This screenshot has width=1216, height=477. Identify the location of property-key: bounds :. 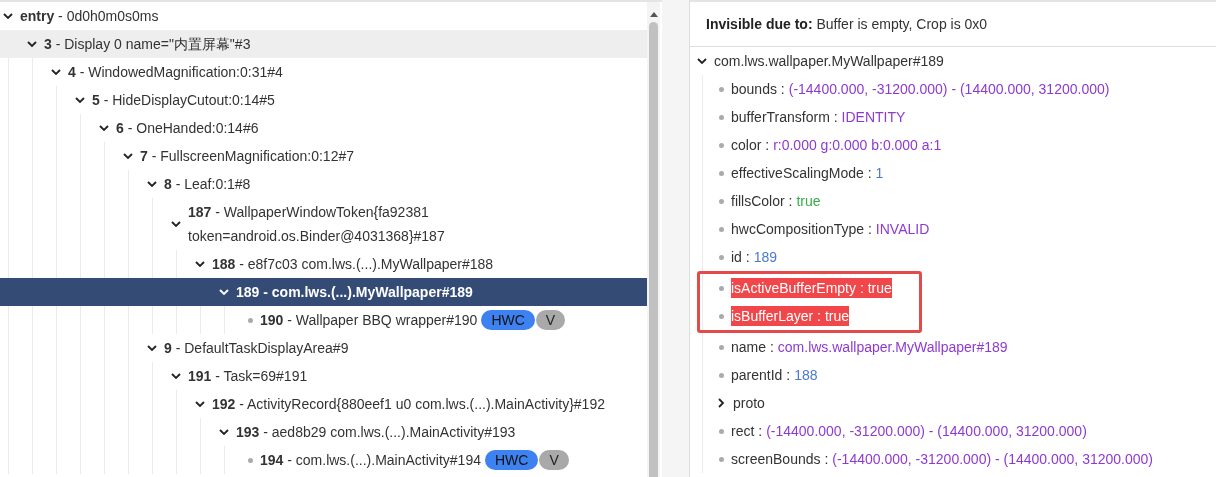
(758, 89).